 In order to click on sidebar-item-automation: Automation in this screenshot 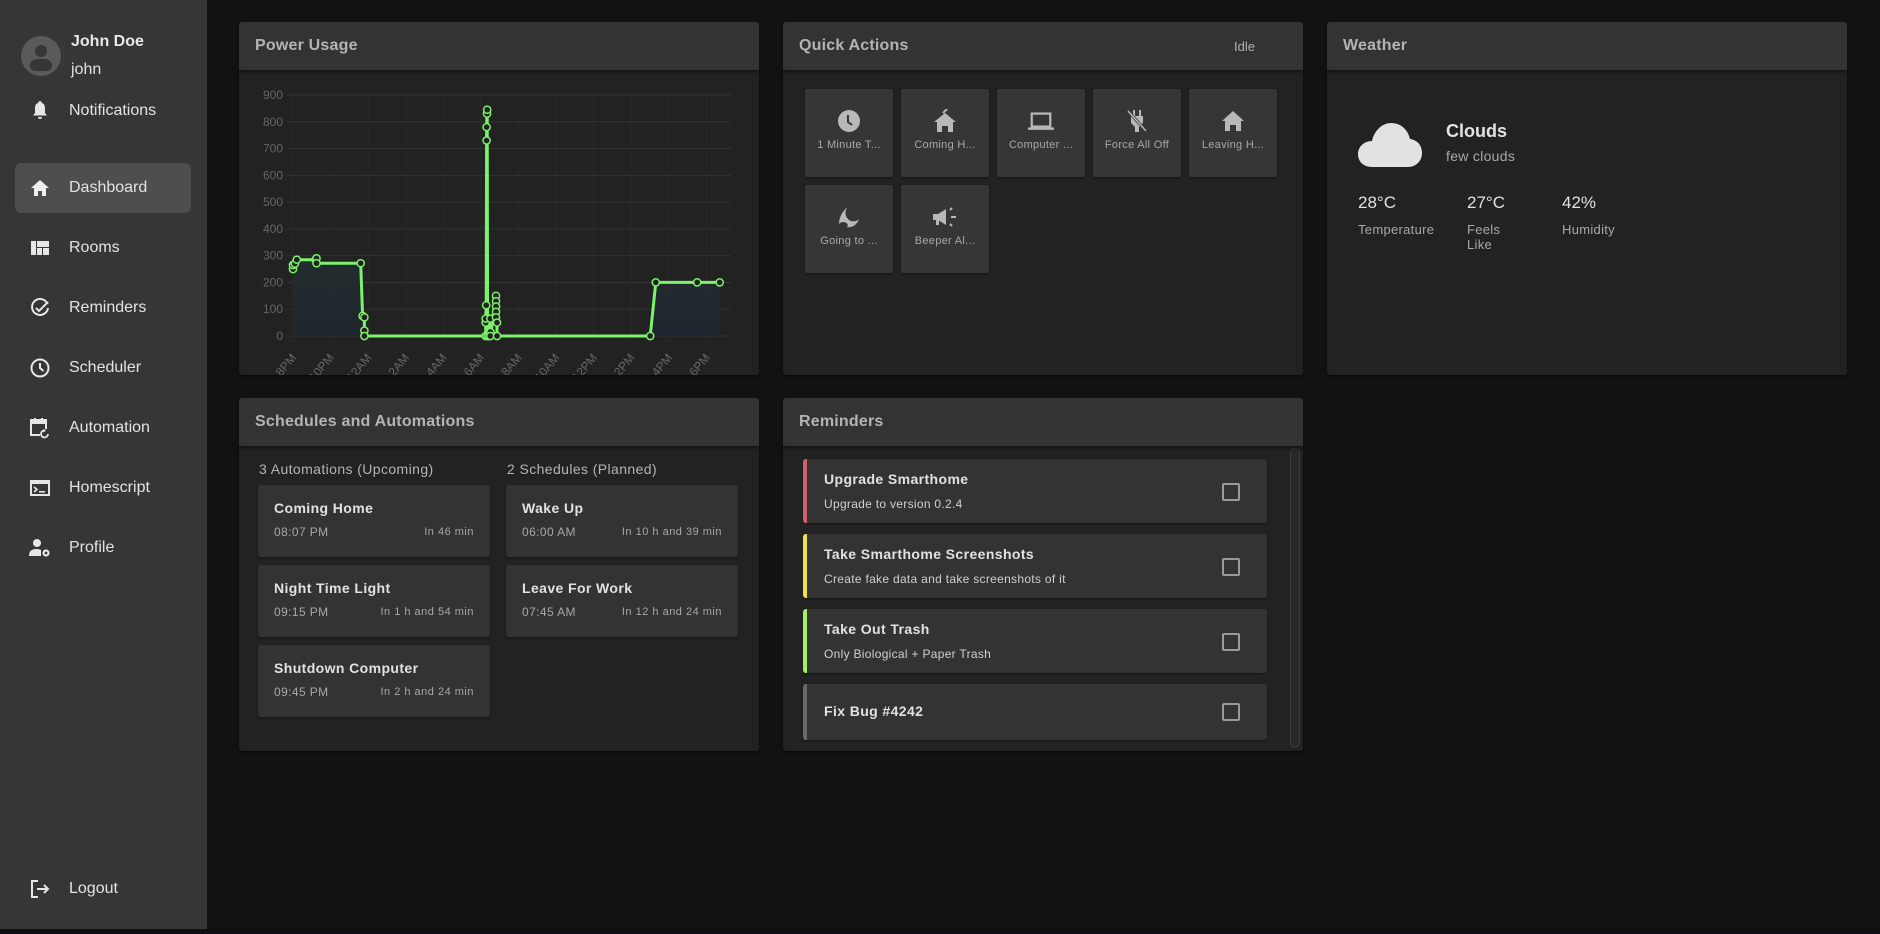, I will do `click(103, 428)`.